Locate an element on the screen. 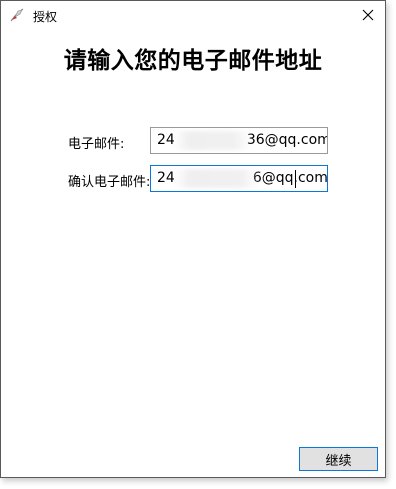 This screenshot has width=396, height=489. confirm-email-value-suffix: 6@qq.com is located at coordinates (290, 178).